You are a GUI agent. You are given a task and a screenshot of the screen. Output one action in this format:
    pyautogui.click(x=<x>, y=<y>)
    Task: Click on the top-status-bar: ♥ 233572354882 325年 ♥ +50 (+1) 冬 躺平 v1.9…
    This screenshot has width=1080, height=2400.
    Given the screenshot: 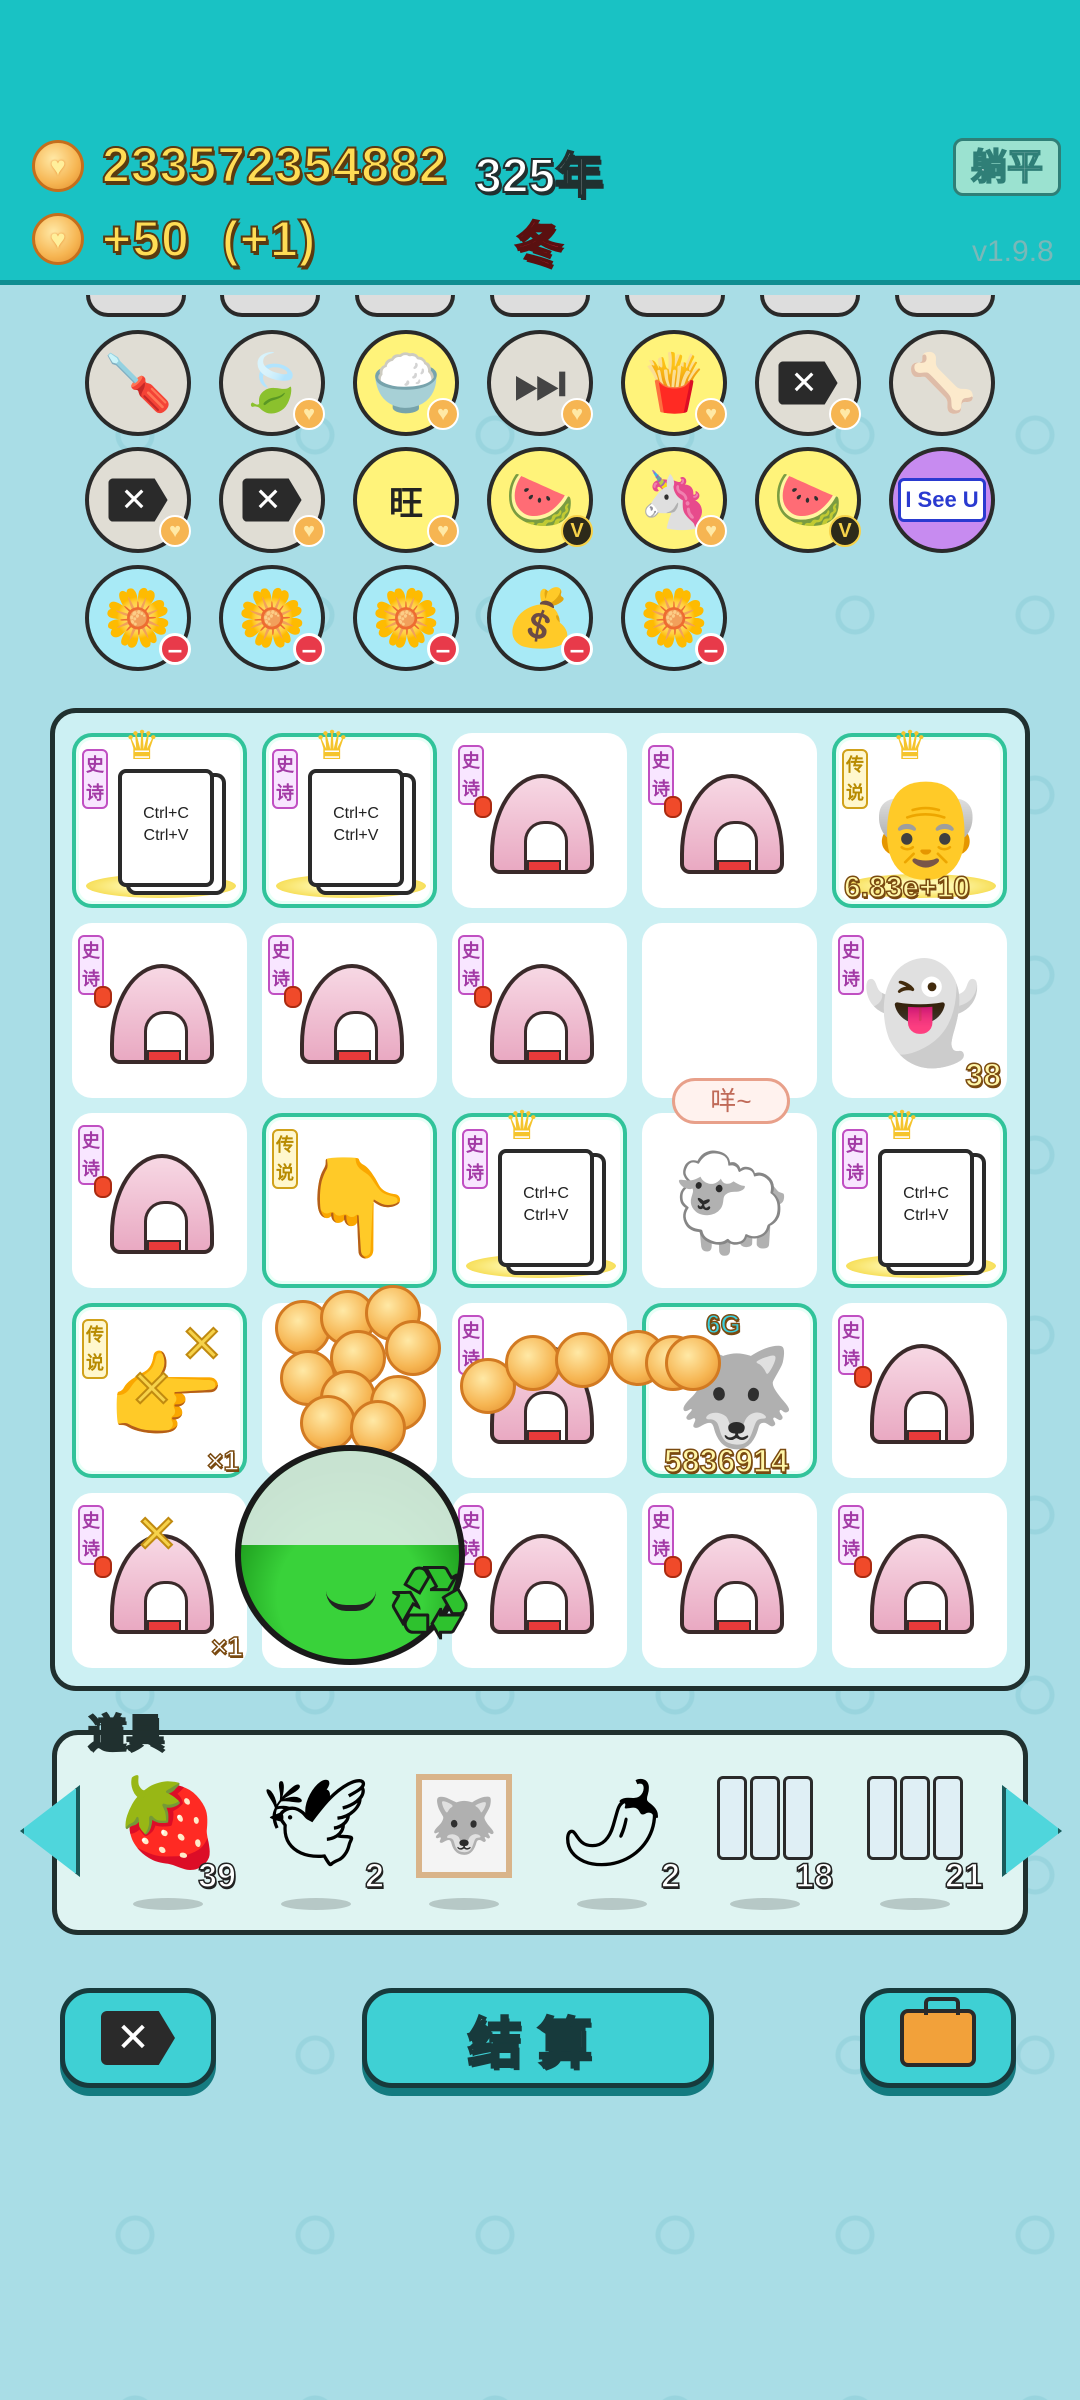 What is the action you would take?
    pyautogui.click(x=540, y=142)
    